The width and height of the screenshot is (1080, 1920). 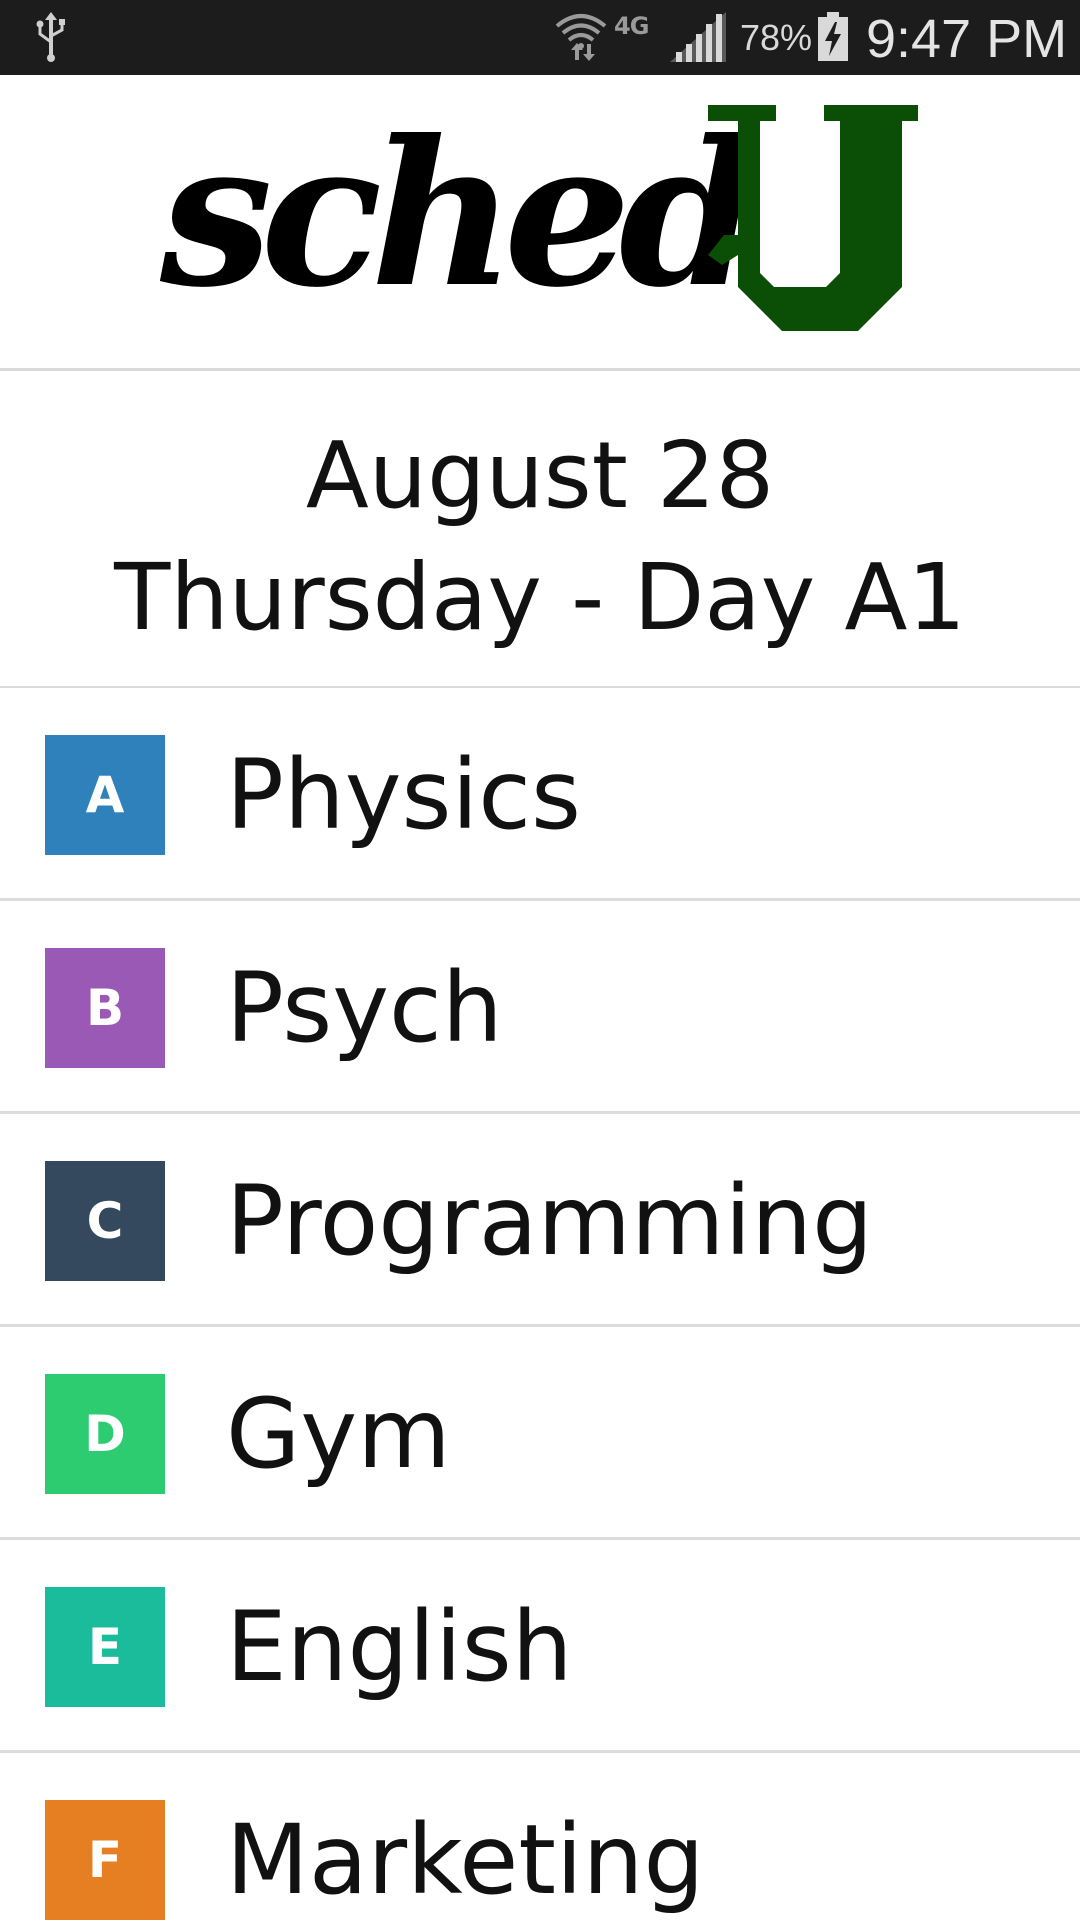 What do you see at coordinates (465, 1860) in the screenshot?
I see `class-name: Marketing` at bounding box center [465, 1860].